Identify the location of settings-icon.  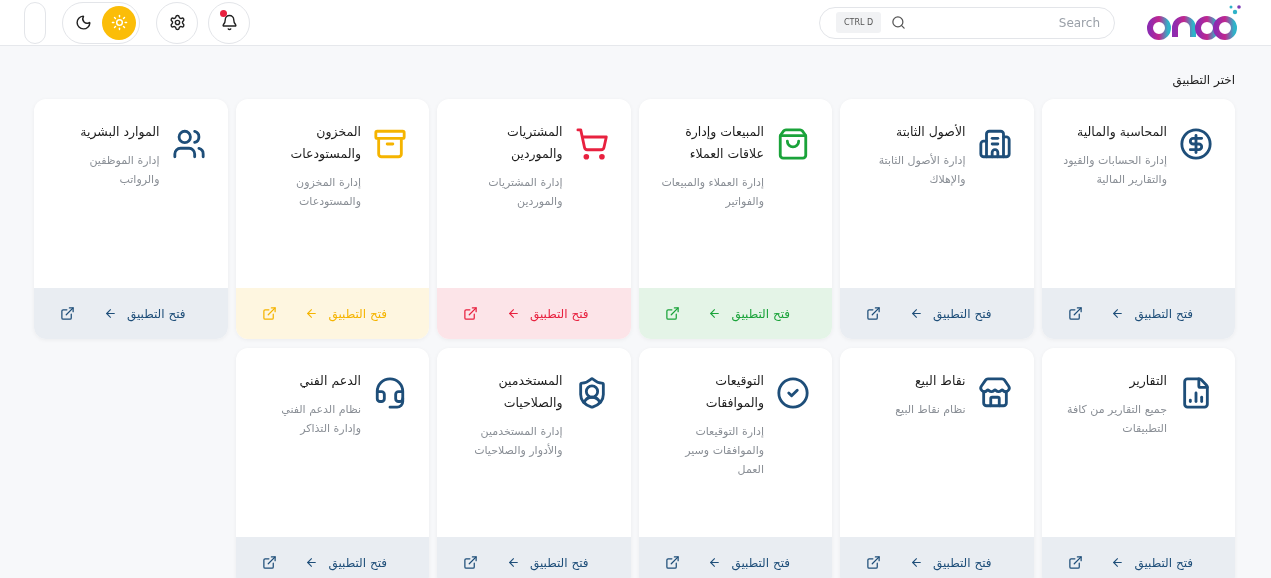
(177, 22).